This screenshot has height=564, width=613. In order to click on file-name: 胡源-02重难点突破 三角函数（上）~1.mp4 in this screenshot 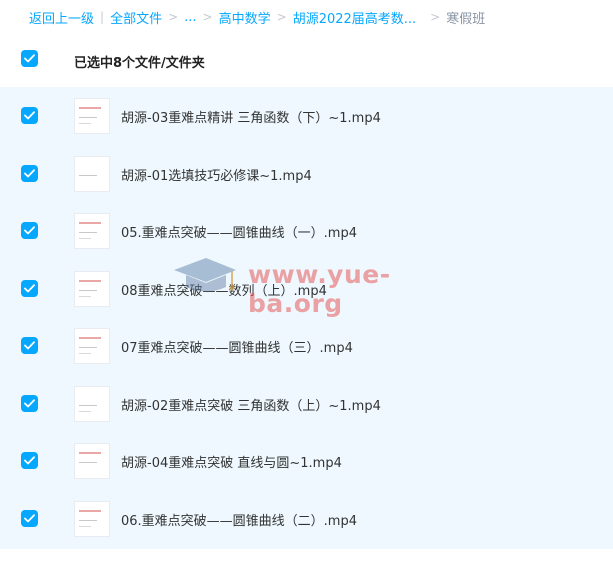, I will do `click(251, 404)`.